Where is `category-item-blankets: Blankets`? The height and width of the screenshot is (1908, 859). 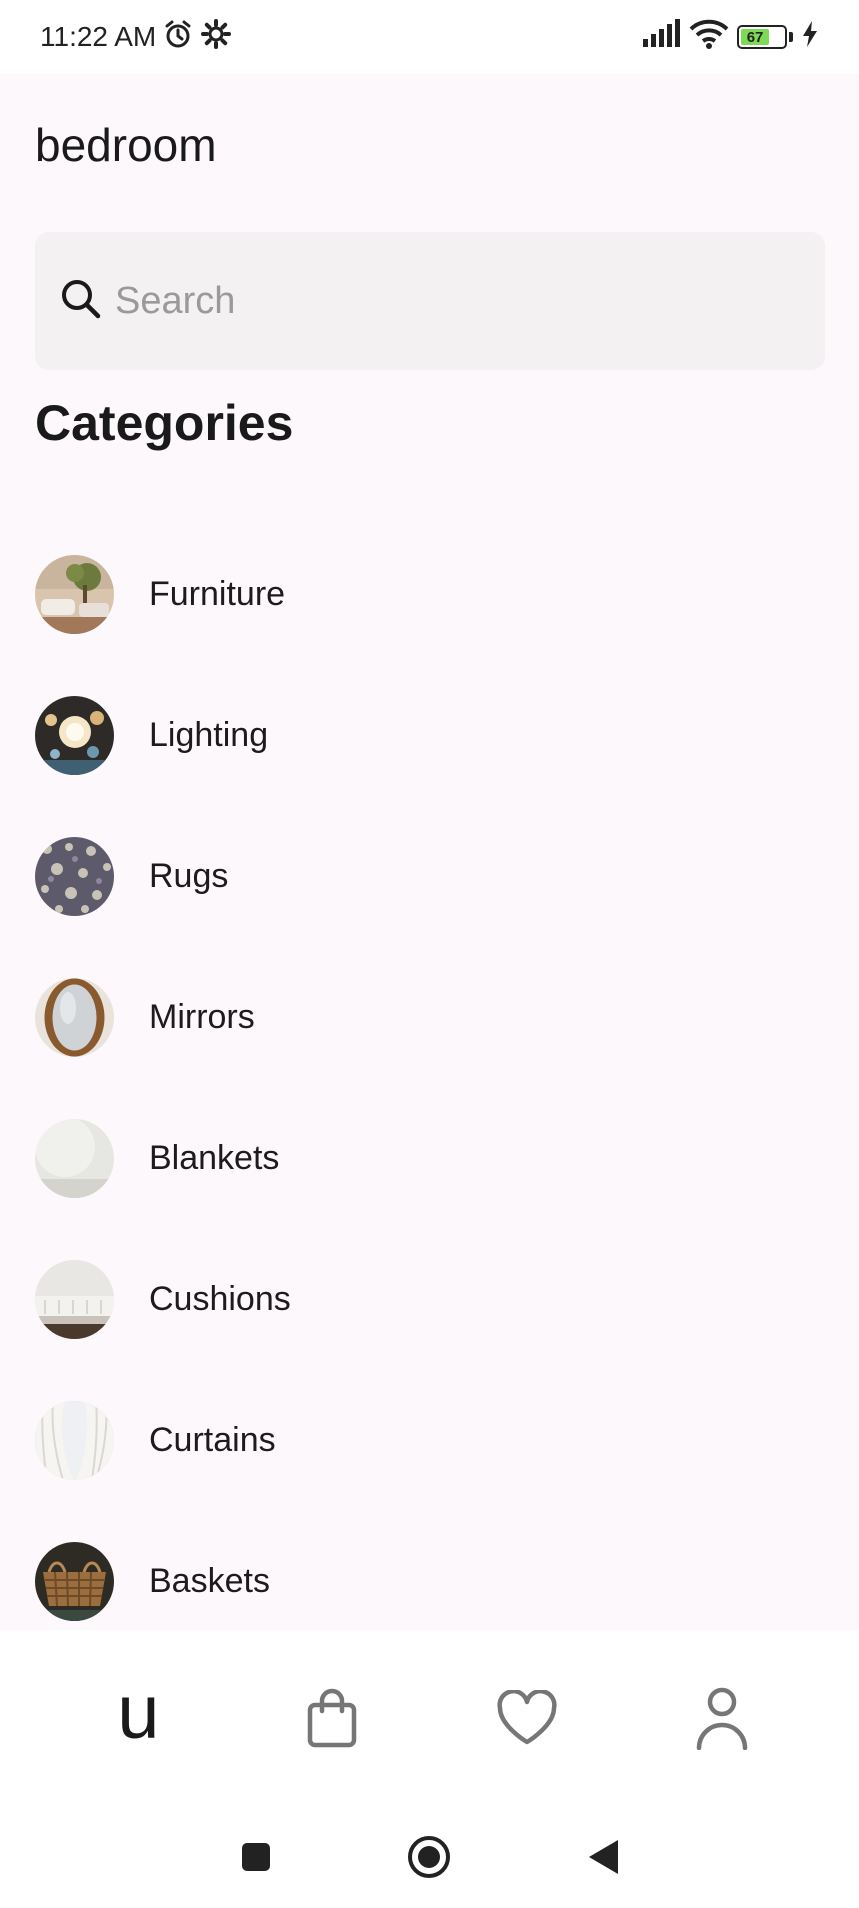
category-item-blankets: Blankets is located at coordinates (430, 1158).